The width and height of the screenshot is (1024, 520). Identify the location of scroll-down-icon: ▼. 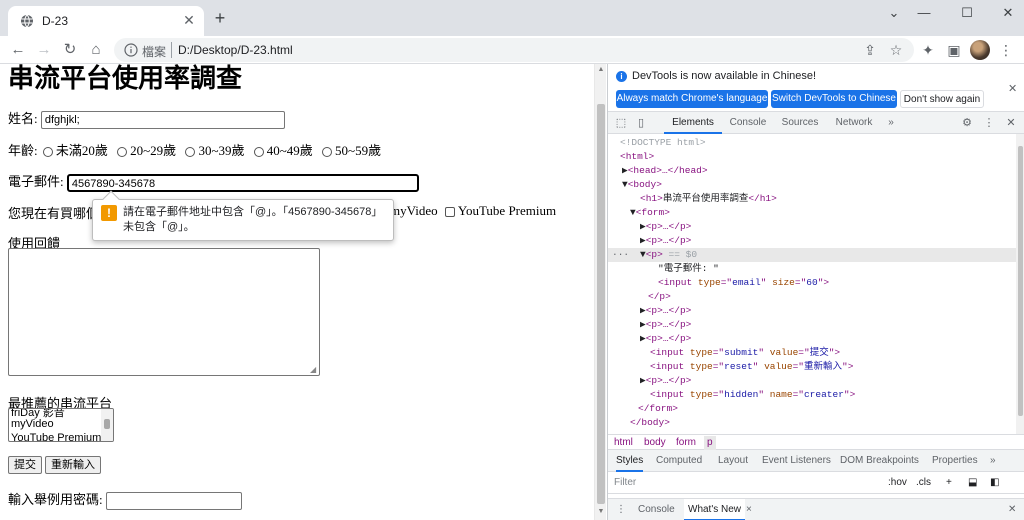
(601, 512).